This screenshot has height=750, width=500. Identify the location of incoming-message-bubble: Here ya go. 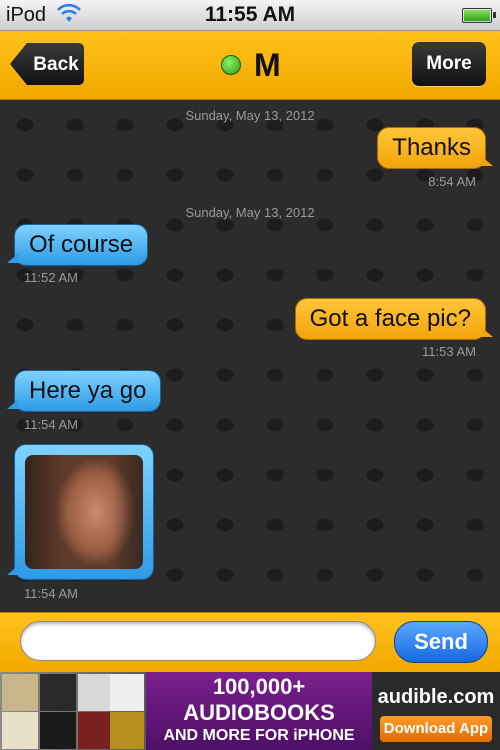
(84, 391).